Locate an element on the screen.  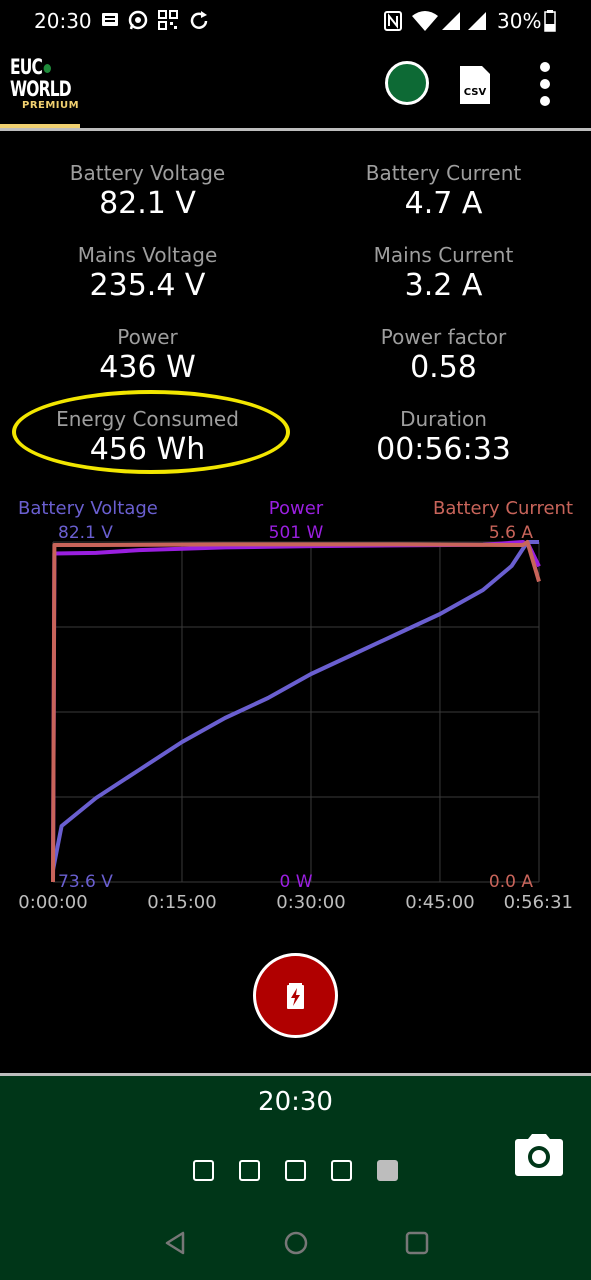
stat-mains-current: Mains Current 3.2 A is located at coordinates (443, 273).